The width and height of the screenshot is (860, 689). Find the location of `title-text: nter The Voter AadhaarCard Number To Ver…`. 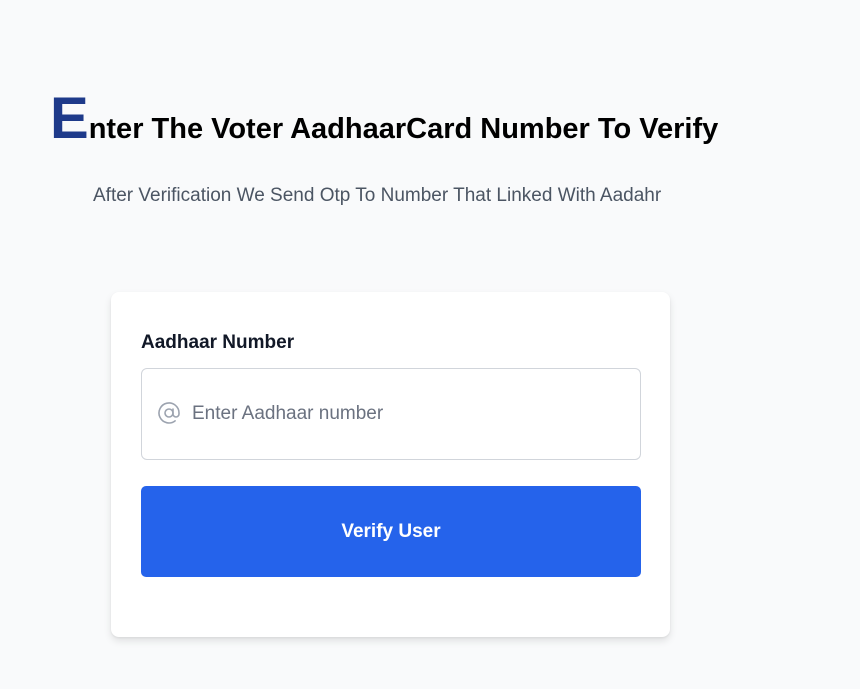

title-text: nter The Voter AadhaarCard Number To Ver… is located at coordinates (403, 129).